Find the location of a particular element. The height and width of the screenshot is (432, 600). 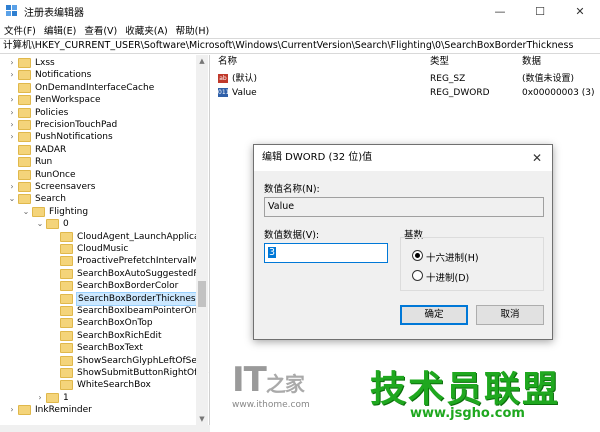

menu-edit: 编辑(E) is located at coordinates (60, 30).